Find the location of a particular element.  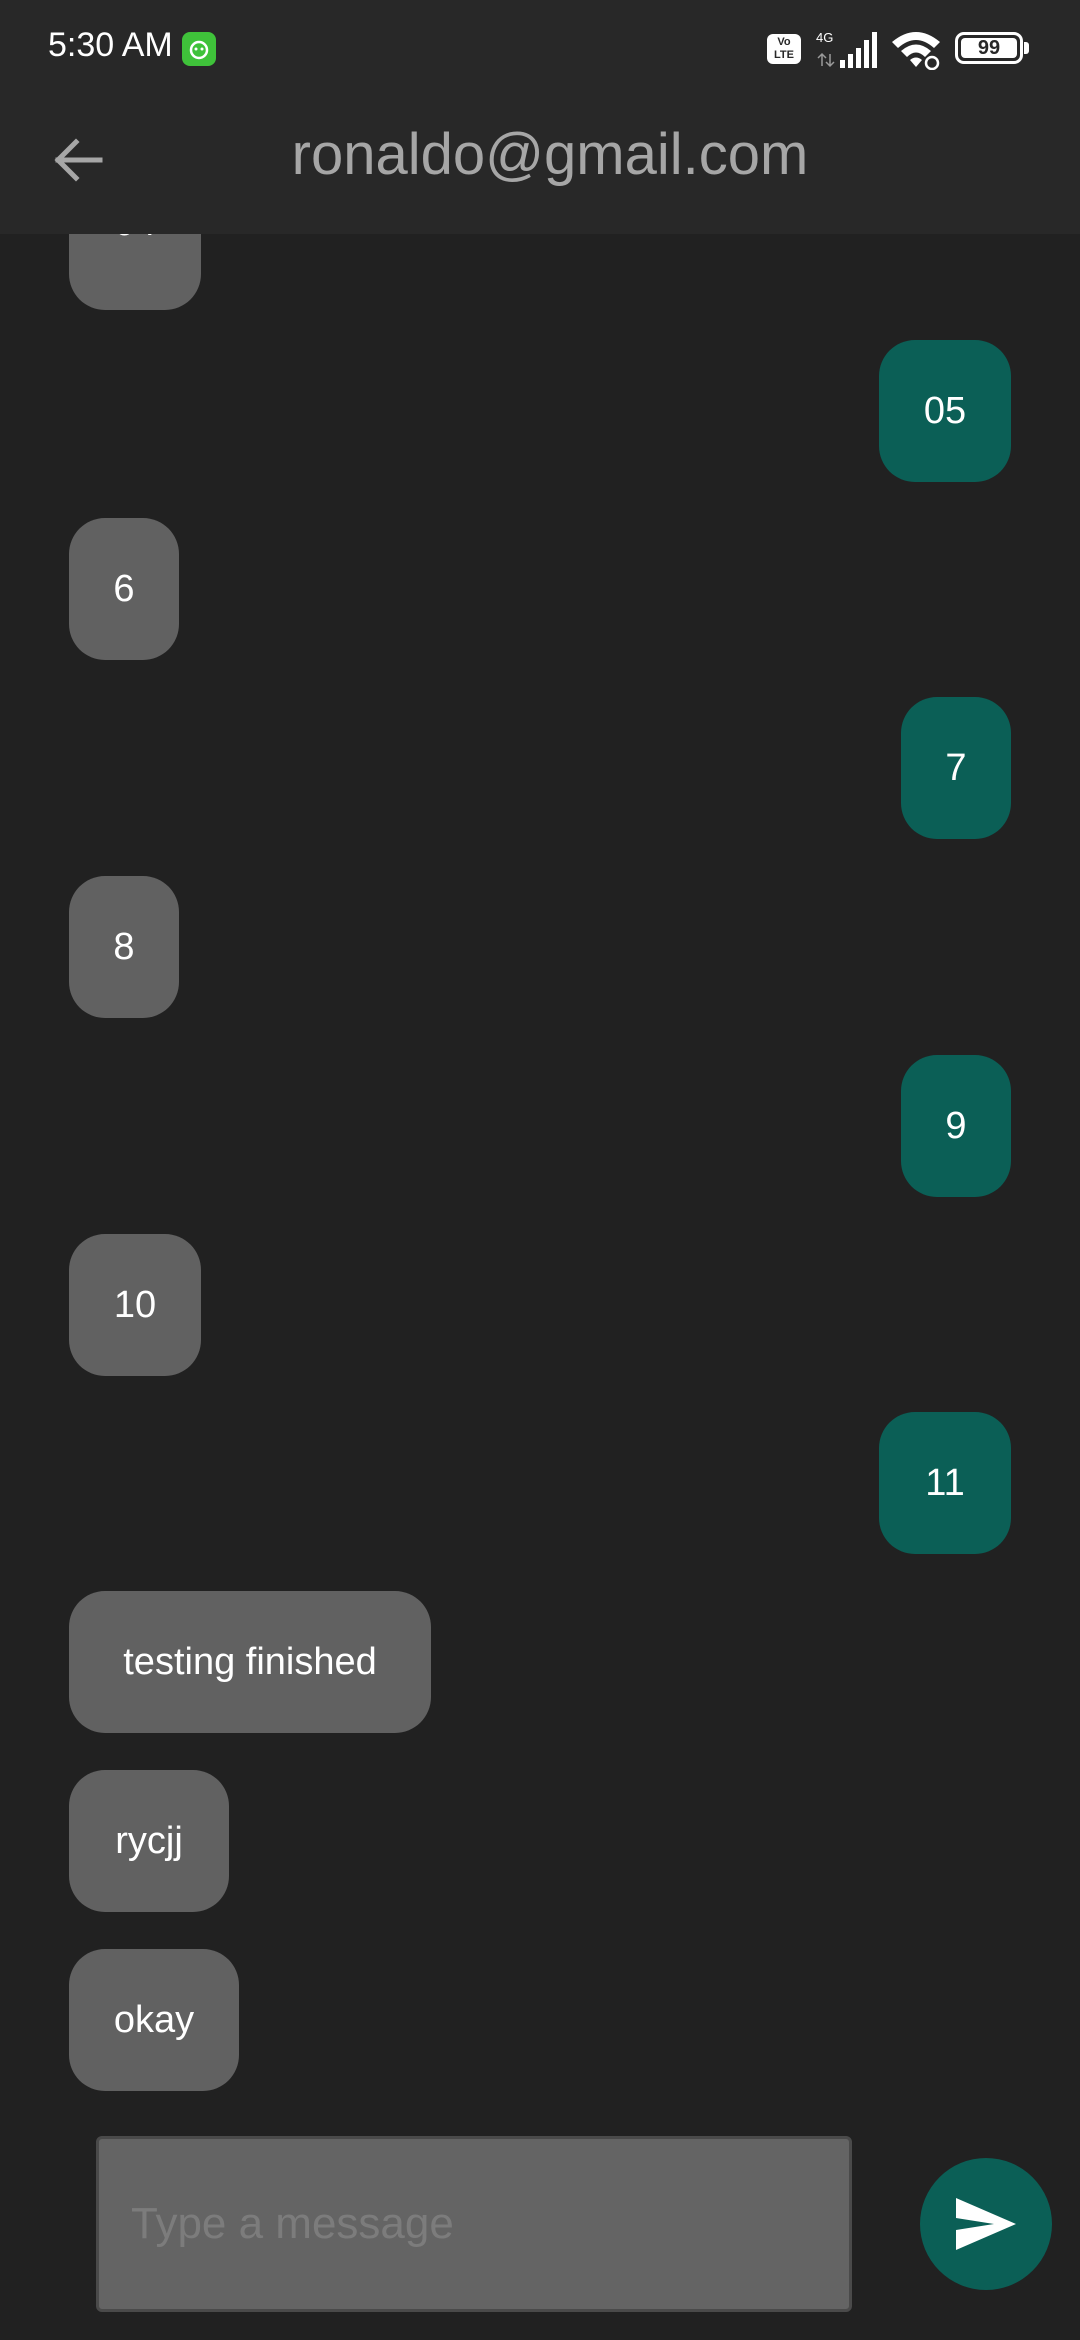

send-button is located at coordinates (986, 2224).